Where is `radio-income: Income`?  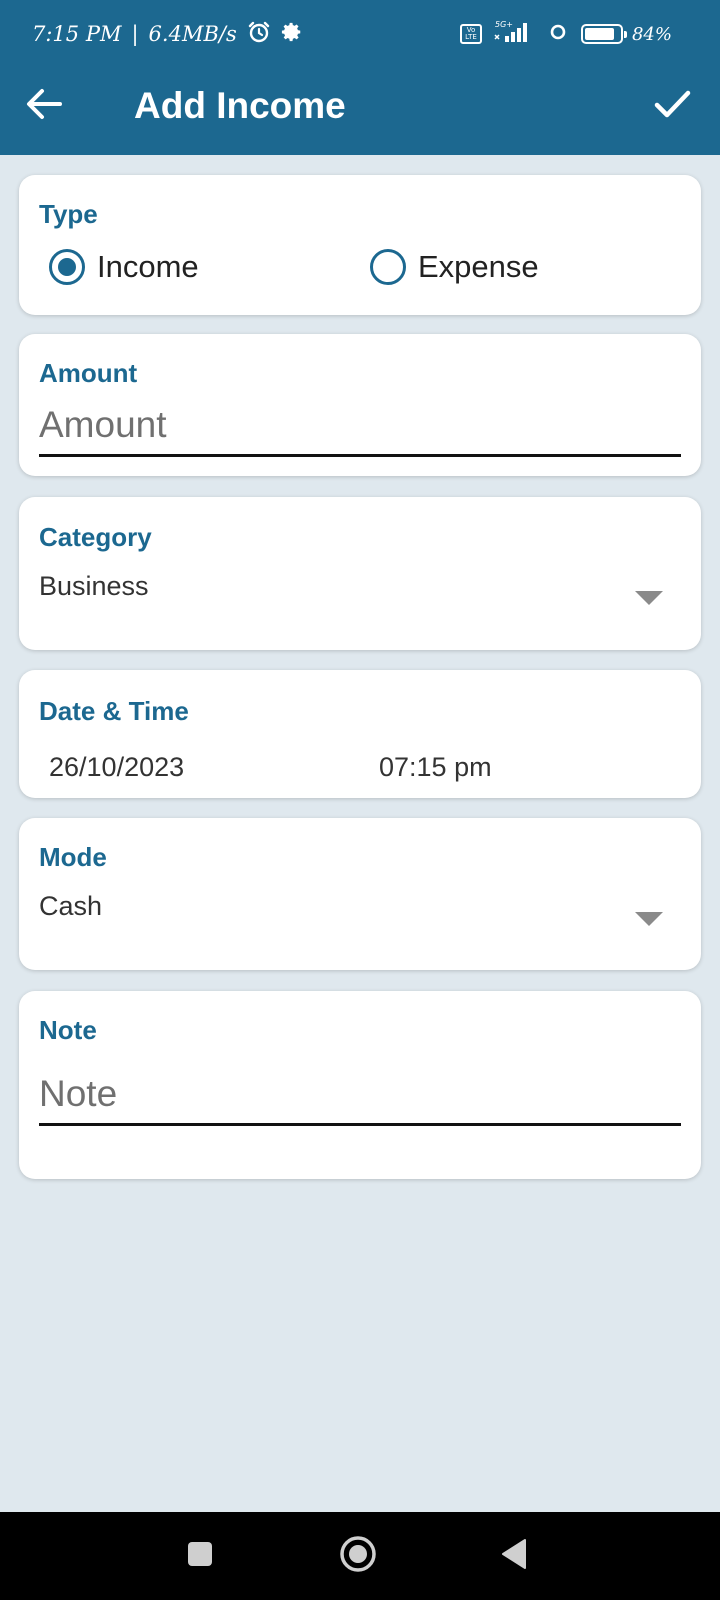
radio-income: Income is located at coordinates (124, 267).